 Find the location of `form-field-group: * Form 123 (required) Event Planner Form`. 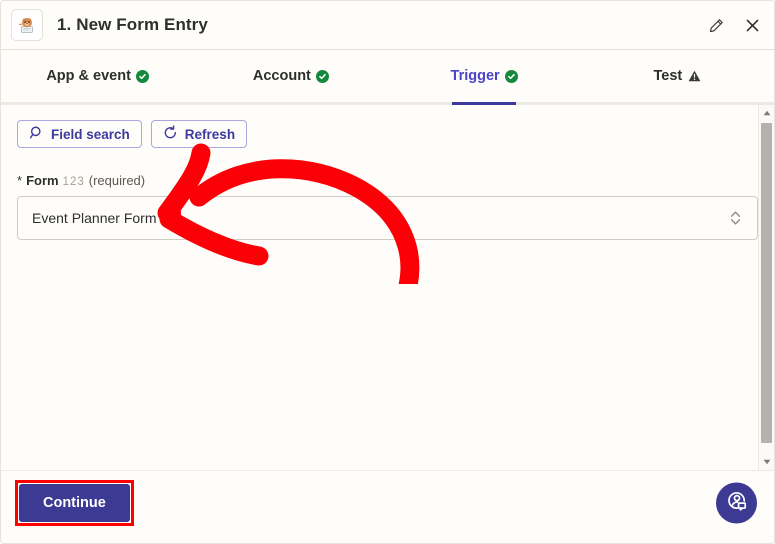

form-field-group: * Form 123 (required) Event Planner Form is located at coordinates (387, 206).